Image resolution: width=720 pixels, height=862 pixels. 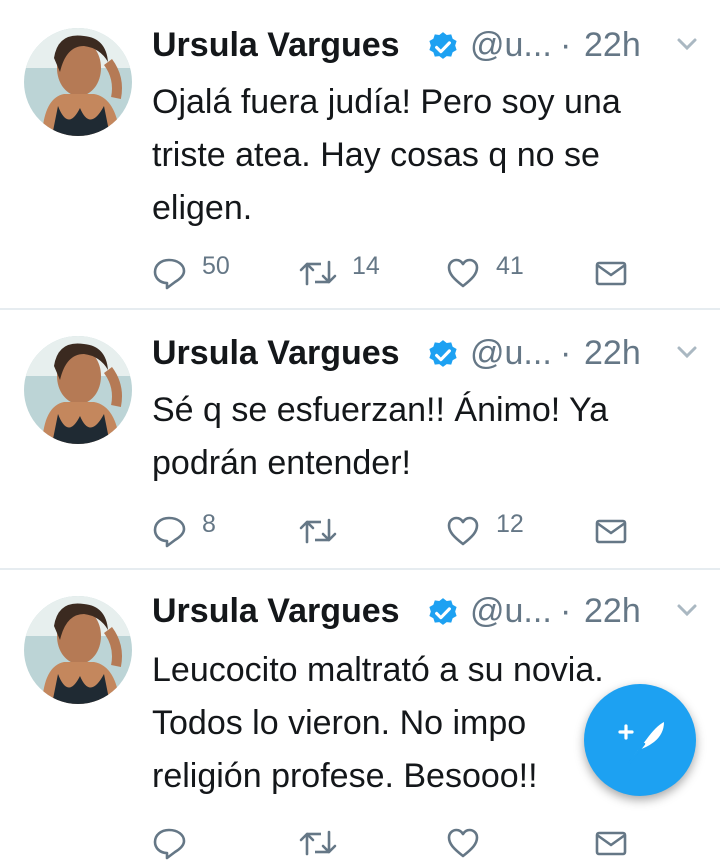 I want to click on tweet-text-line: Sé q se esfuerzan!! Ánimo! Ya, so click(x=380, y=410).